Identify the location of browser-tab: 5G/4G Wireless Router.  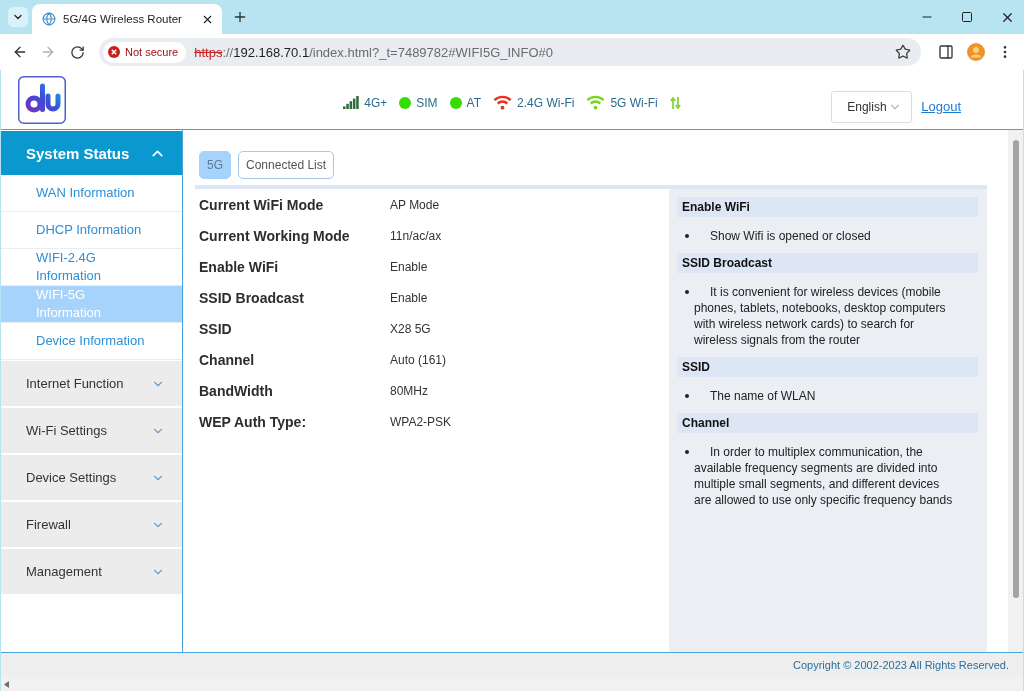
(127, 19).